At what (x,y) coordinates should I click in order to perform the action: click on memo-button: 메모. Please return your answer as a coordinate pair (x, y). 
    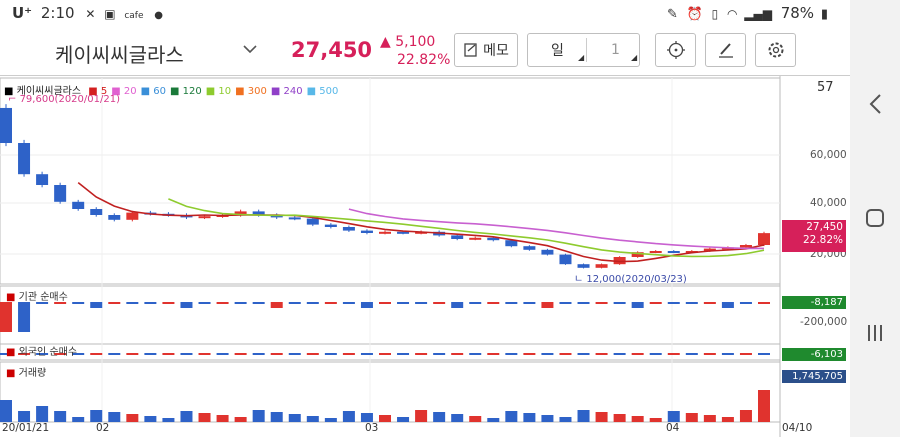
    Looking at the image, I should click on (486, 50).